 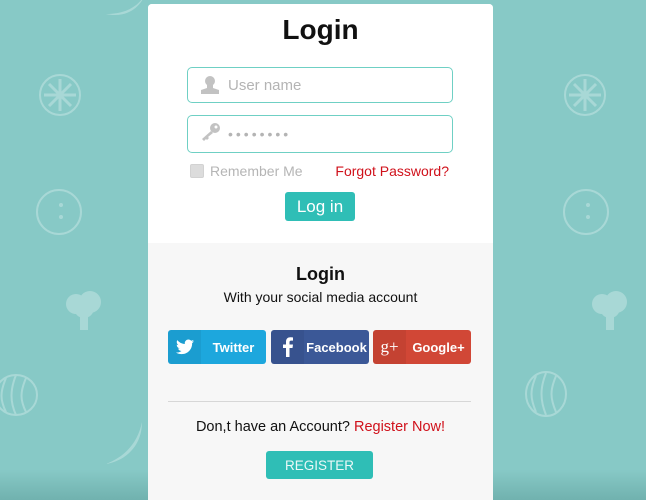 I want to click on facebook-login-button: Facebook, so click(x=320, y=347).